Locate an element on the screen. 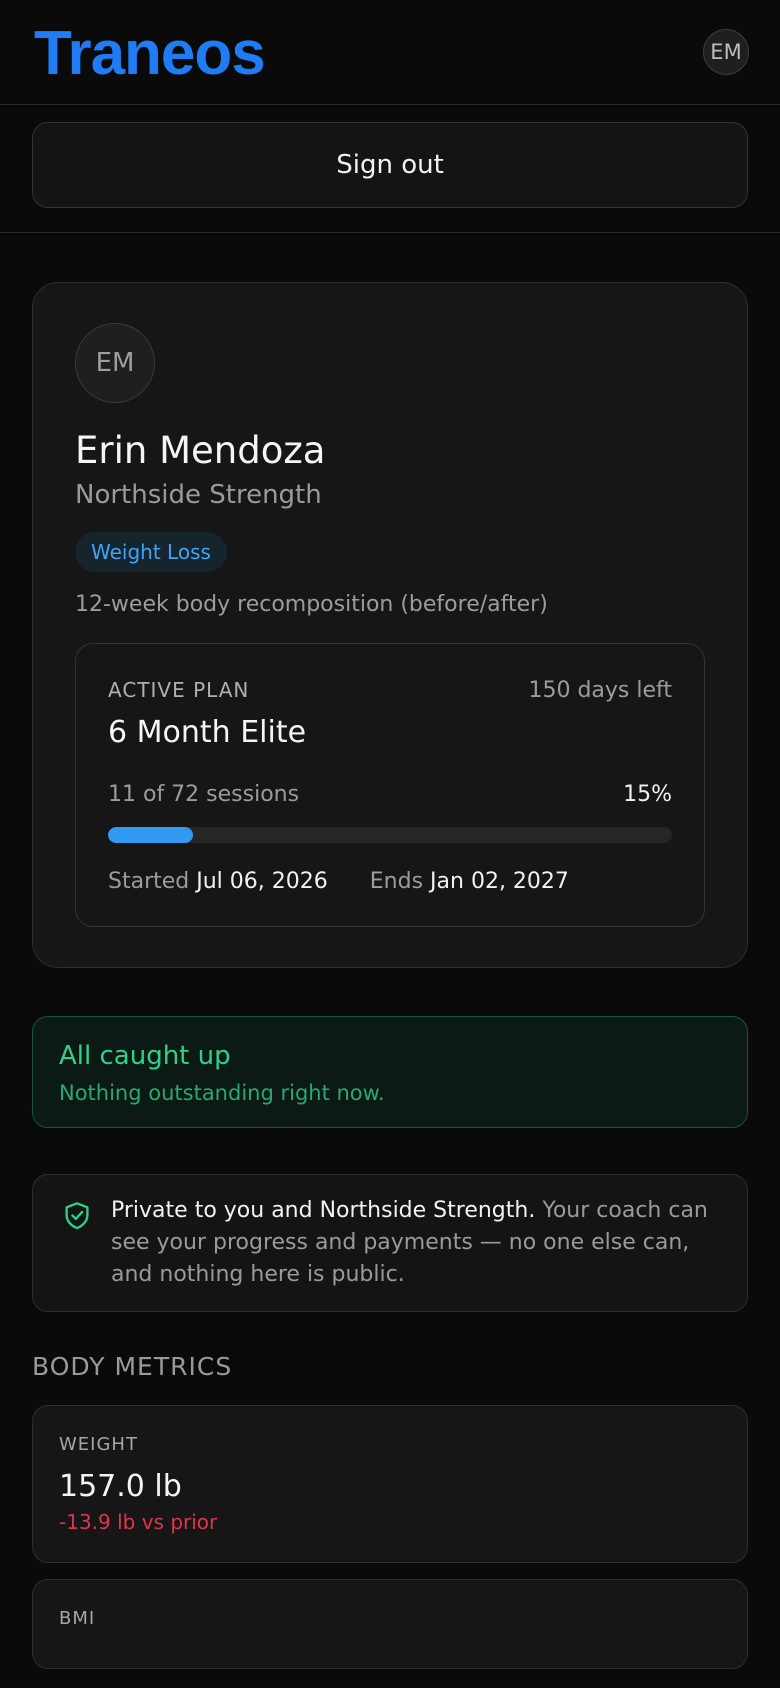  started-date: Jul 06, 2026 is located at coordinates (262, 881).